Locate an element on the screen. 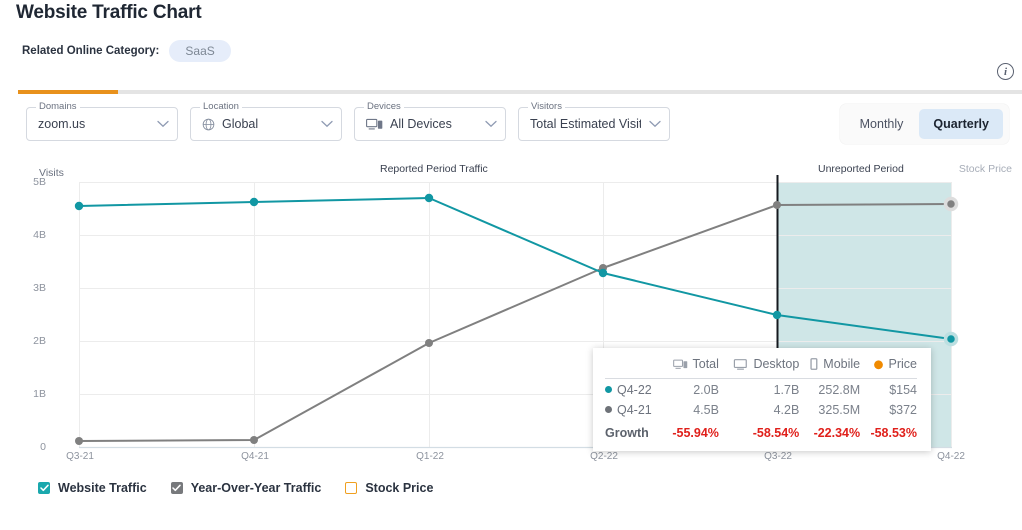 The image size is (1022, 530). checkbox-unchecked-icon is located at coordinates (351, 488).